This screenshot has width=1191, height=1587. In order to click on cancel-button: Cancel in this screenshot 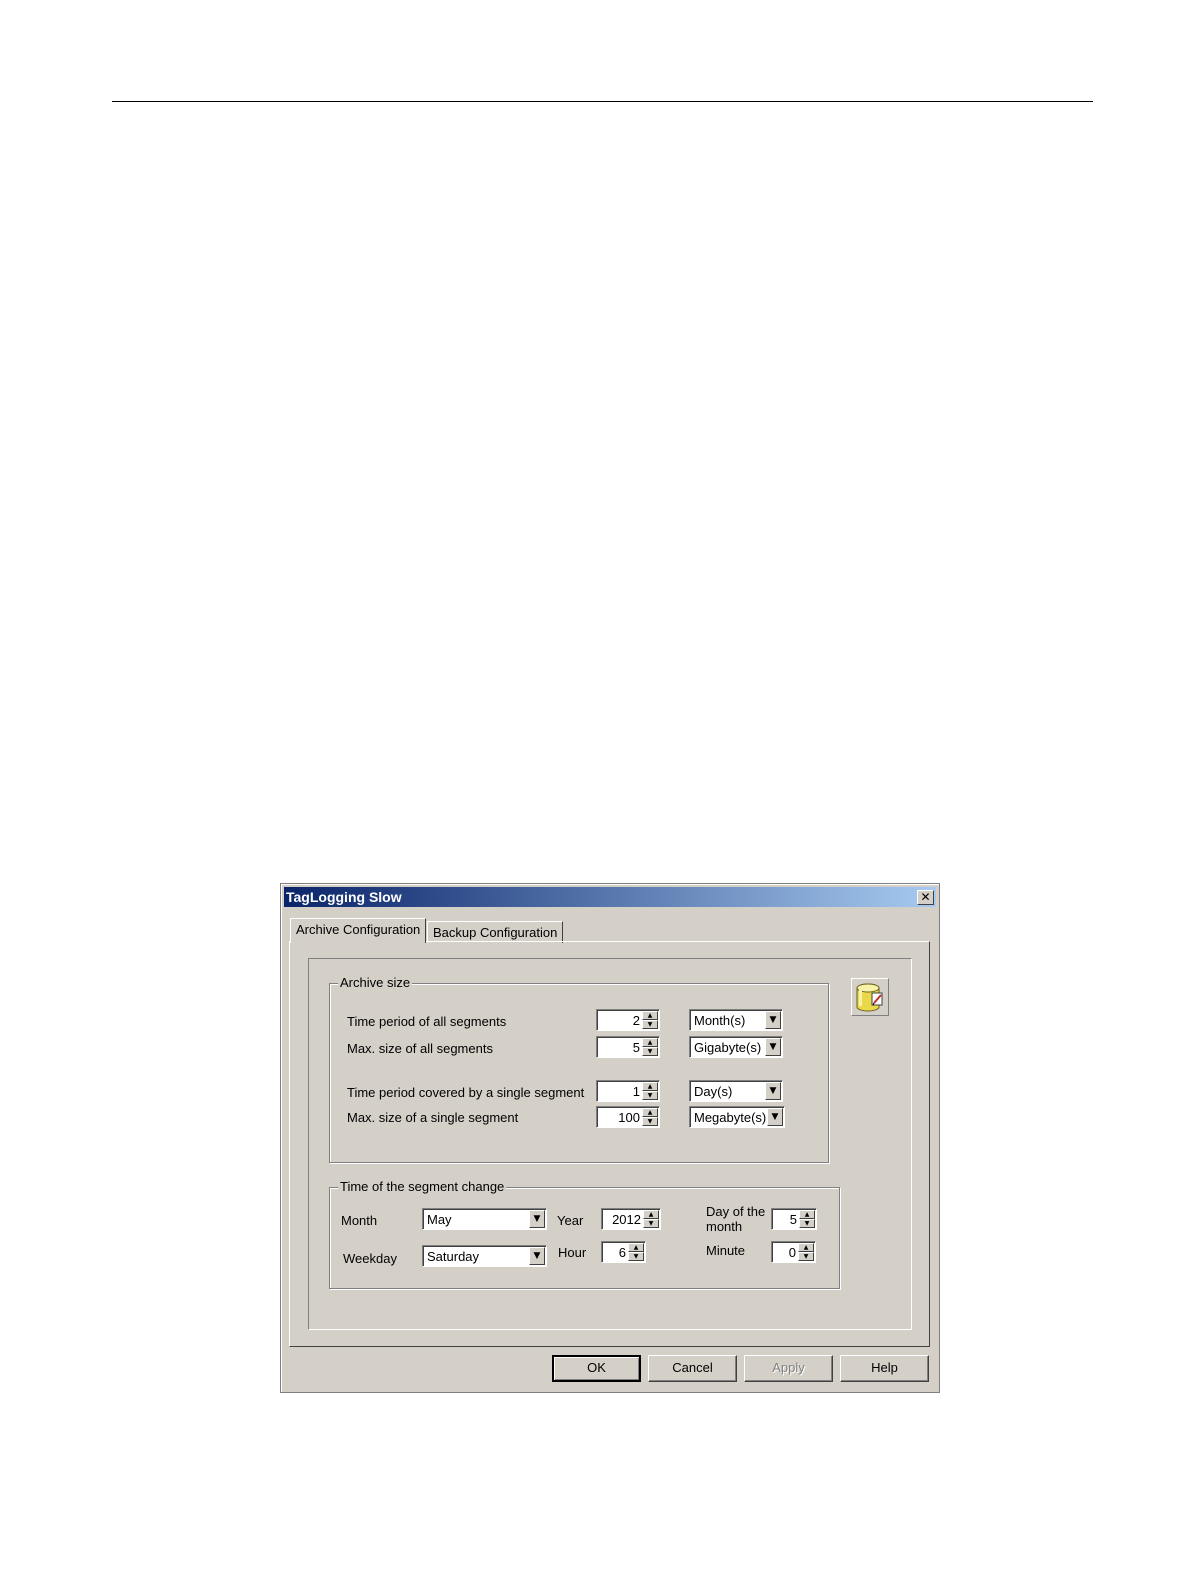, I will do `click(692, 1368)`.